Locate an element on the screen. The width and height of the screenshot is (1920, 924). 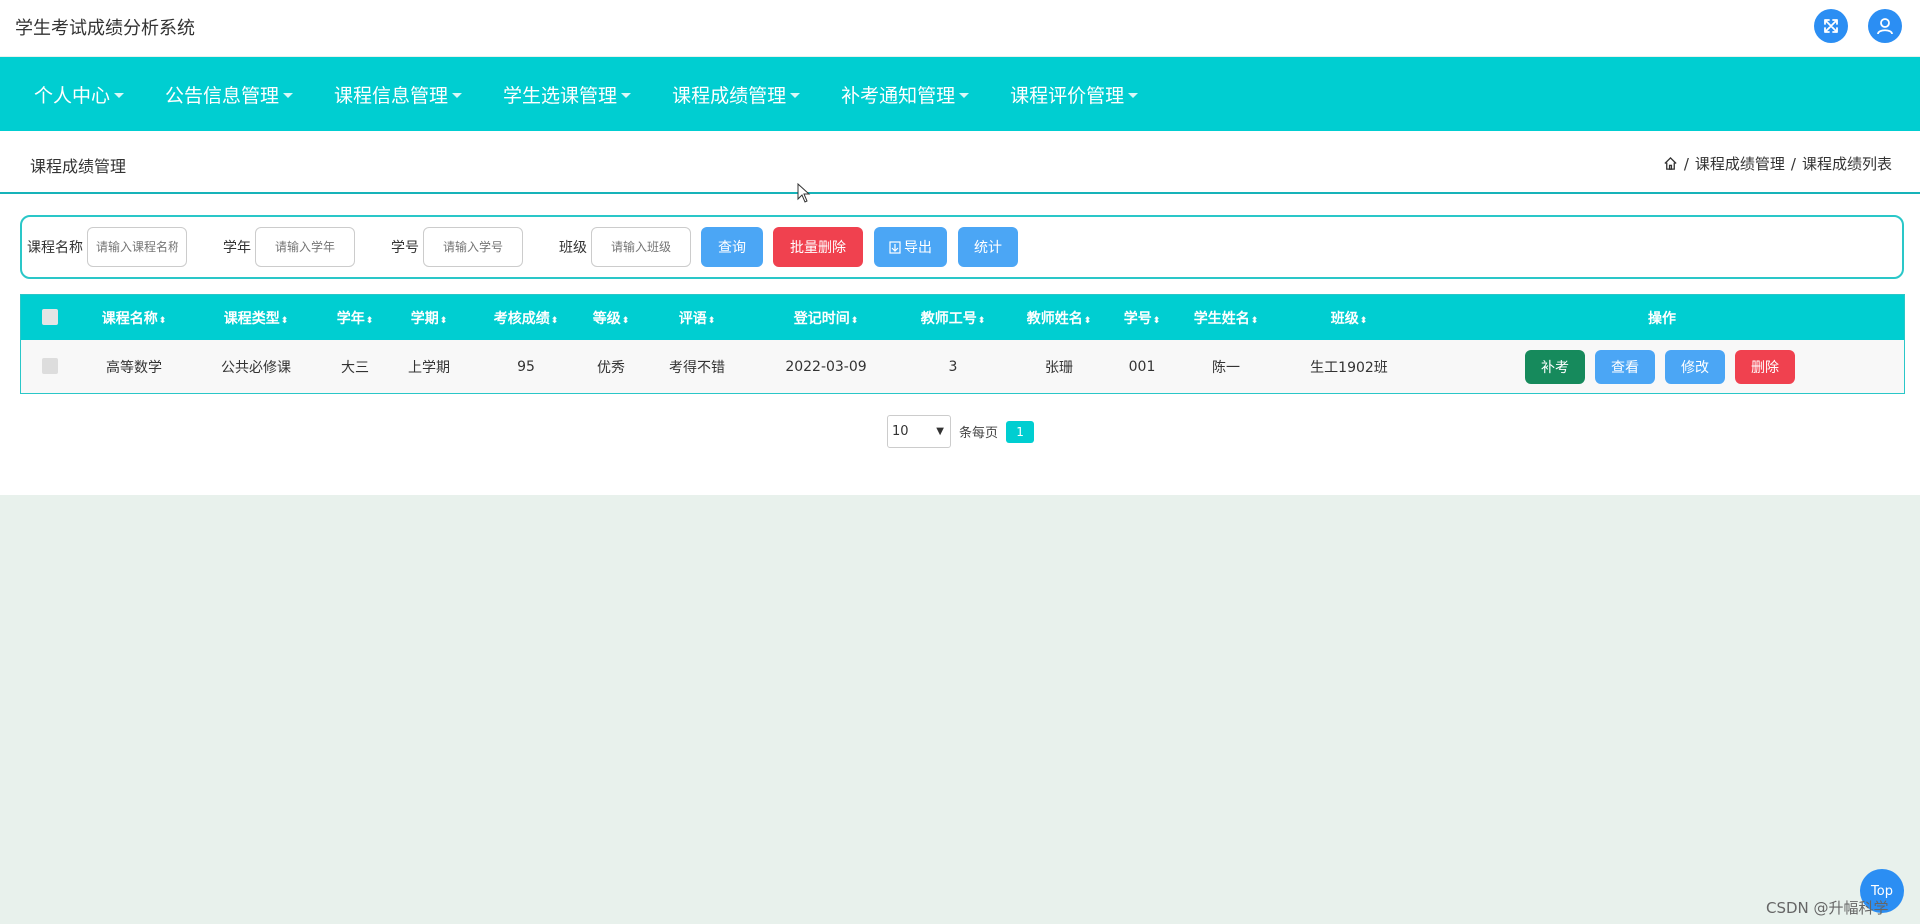
student-no-label: 学号 is located at coordinates (405, 248).